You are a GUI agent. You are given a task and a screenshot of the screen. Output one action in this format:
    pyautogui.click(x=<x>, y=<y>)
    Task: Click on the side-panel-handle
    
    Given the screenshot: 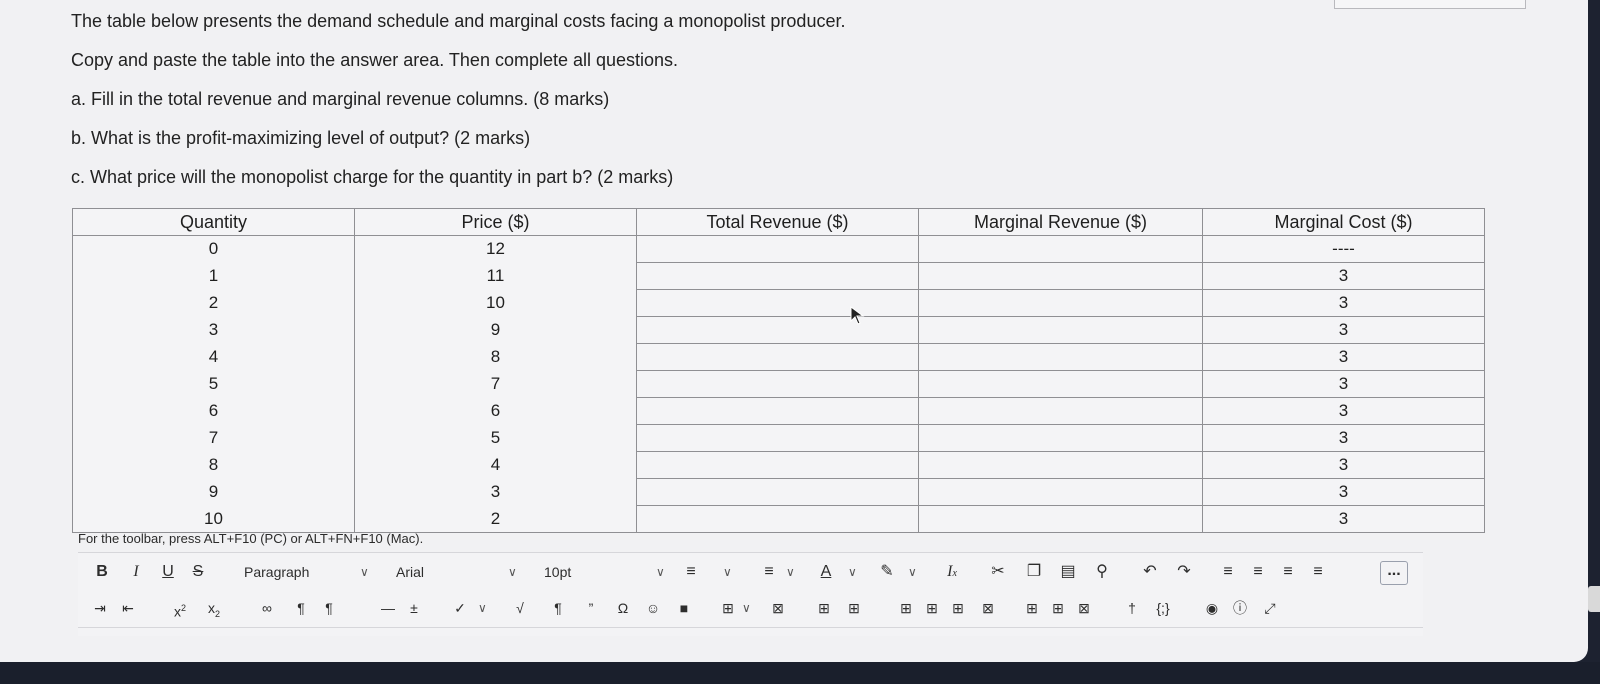 What is the action you would take?
    pyautogui.click(x=1594, y=599)
    